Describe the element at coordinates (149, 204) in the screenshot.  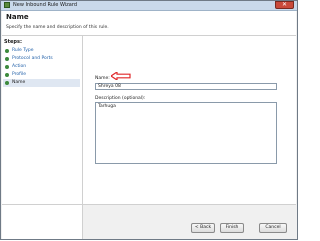
I see `footer-divider` at that location.